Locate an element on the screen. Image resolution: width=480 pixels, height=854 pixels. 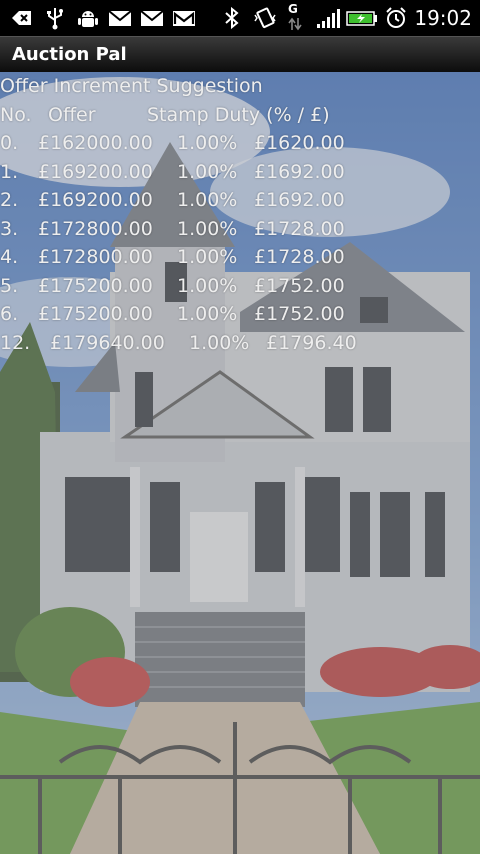
column-header-stamp-duty: Stamp Duty (% / £) is located at coordinates (238, 114).